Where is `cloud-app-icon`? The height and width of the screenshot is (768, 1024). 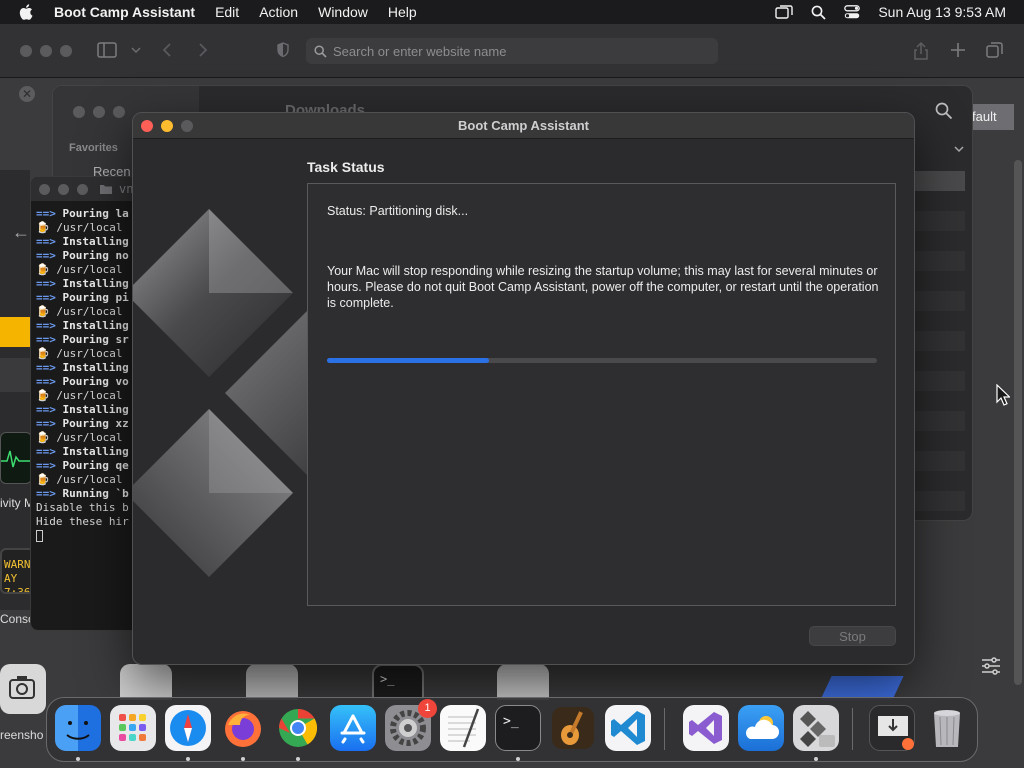
cloud-app-icon is located at coordinates (761, 728).